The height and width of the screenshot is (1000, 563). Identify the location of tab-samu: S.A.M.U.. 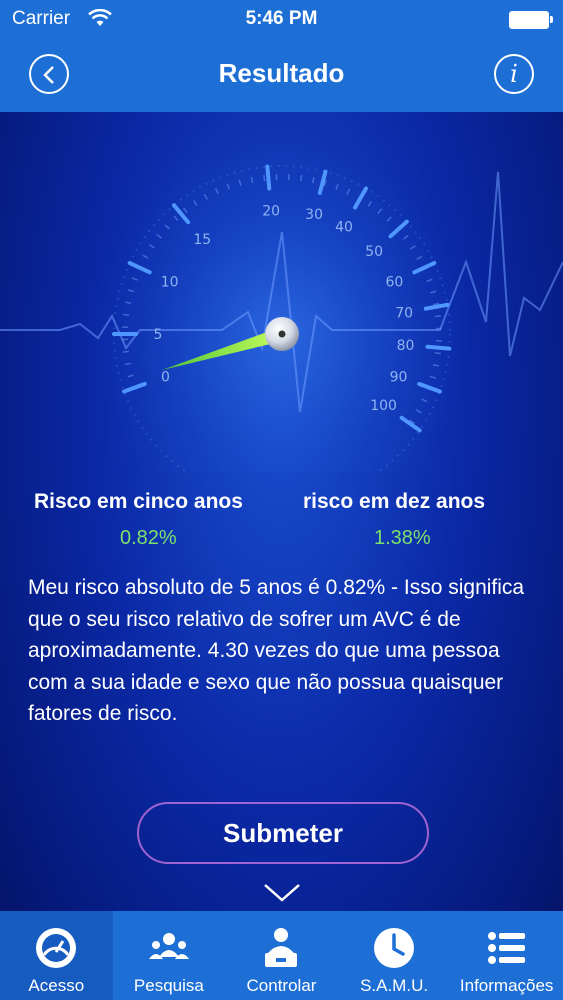
(394, 955).